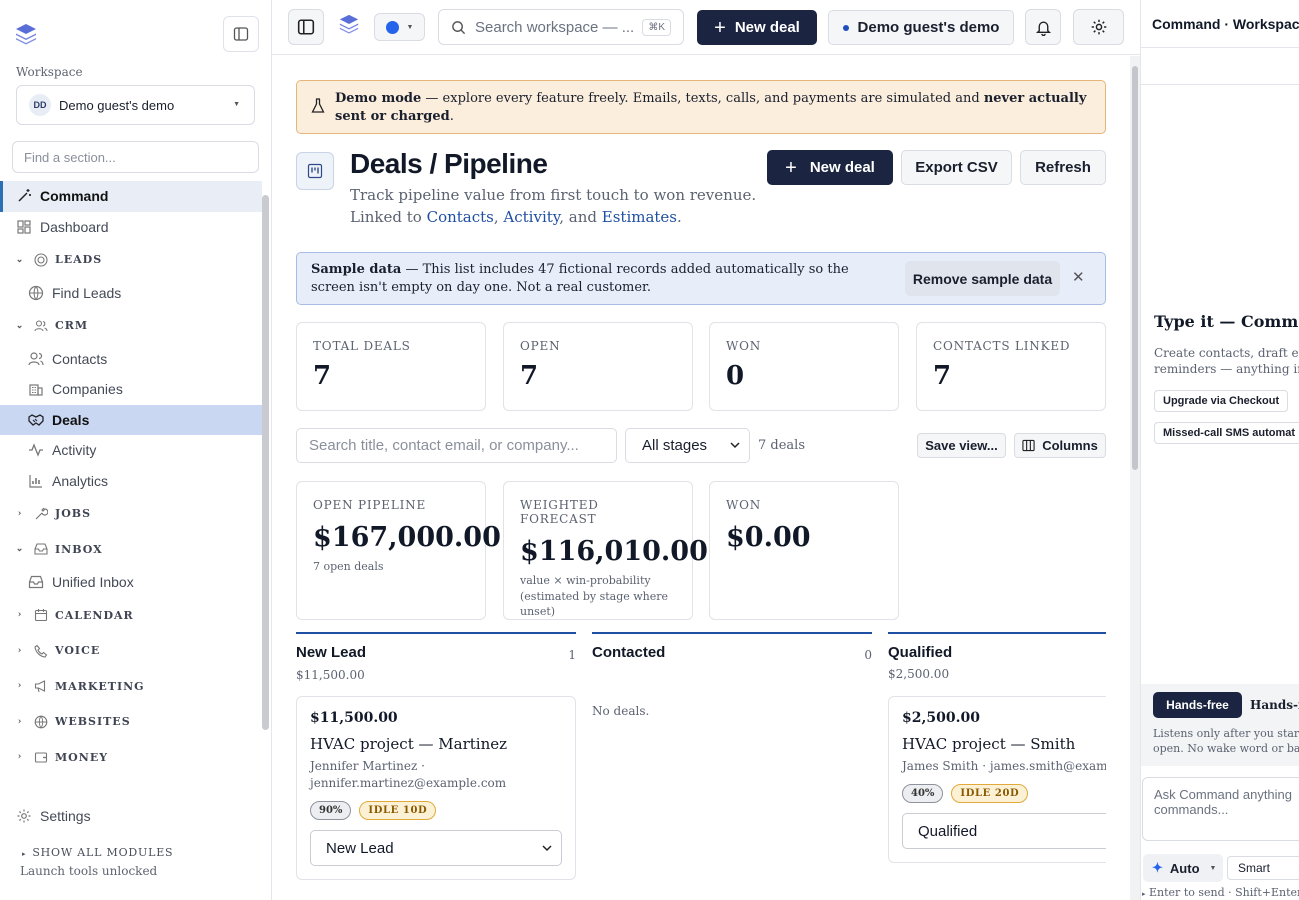 The height and width of the screenshot is (900, 1299). Describe the element at coordinates (572, 655) in the screenshot. I see `column-count: 1` at that location.